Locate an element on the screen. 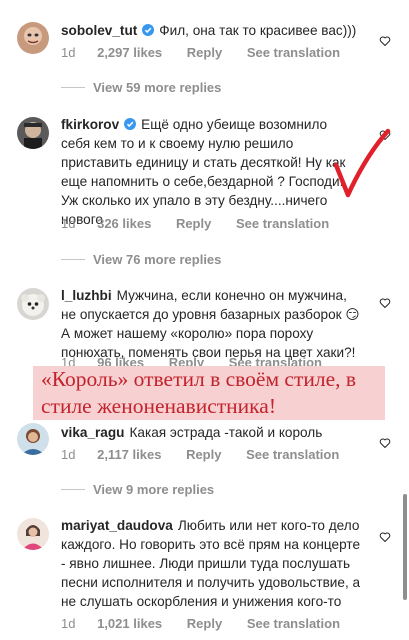  comment-body: Какая эстрада -такой и король is located at coordinates (226, 432).